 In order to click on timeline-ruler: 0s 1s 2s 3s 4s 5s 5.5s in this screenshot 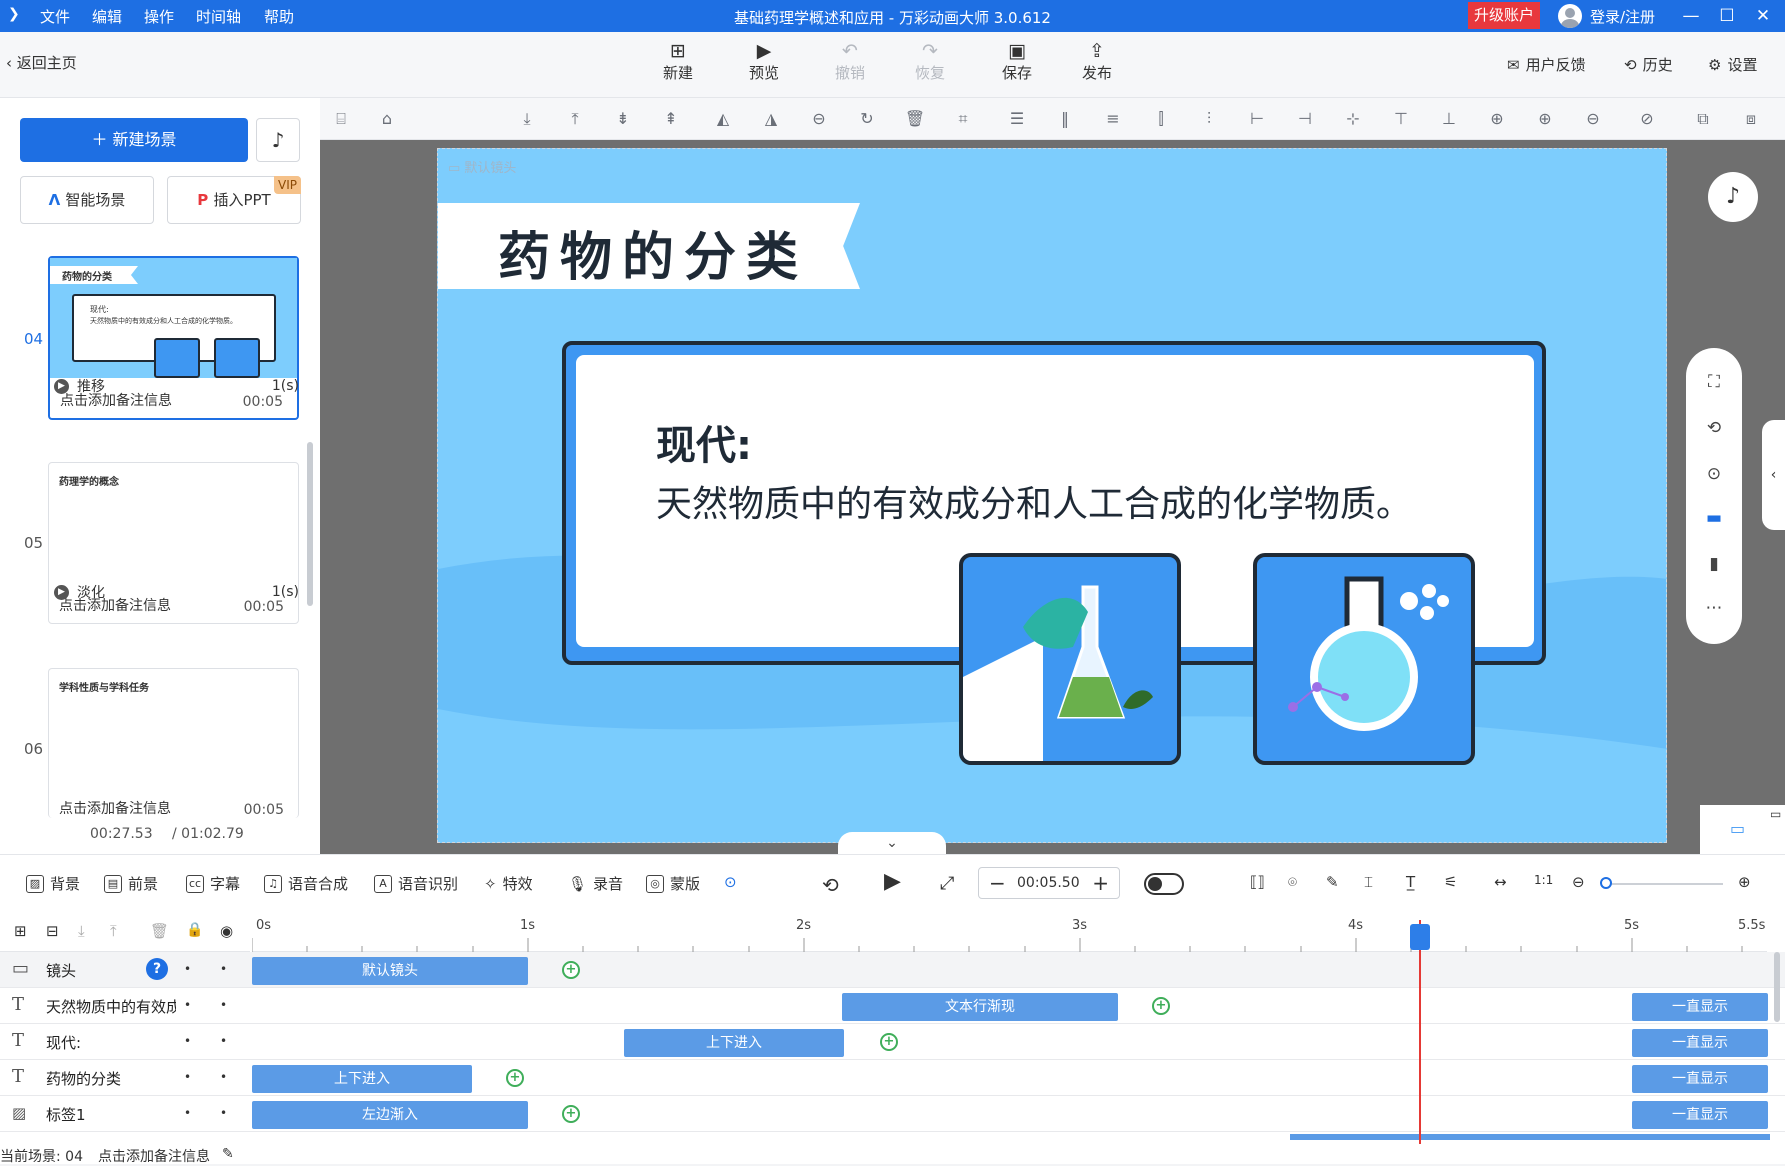, I will do `click(1009, 932)`.